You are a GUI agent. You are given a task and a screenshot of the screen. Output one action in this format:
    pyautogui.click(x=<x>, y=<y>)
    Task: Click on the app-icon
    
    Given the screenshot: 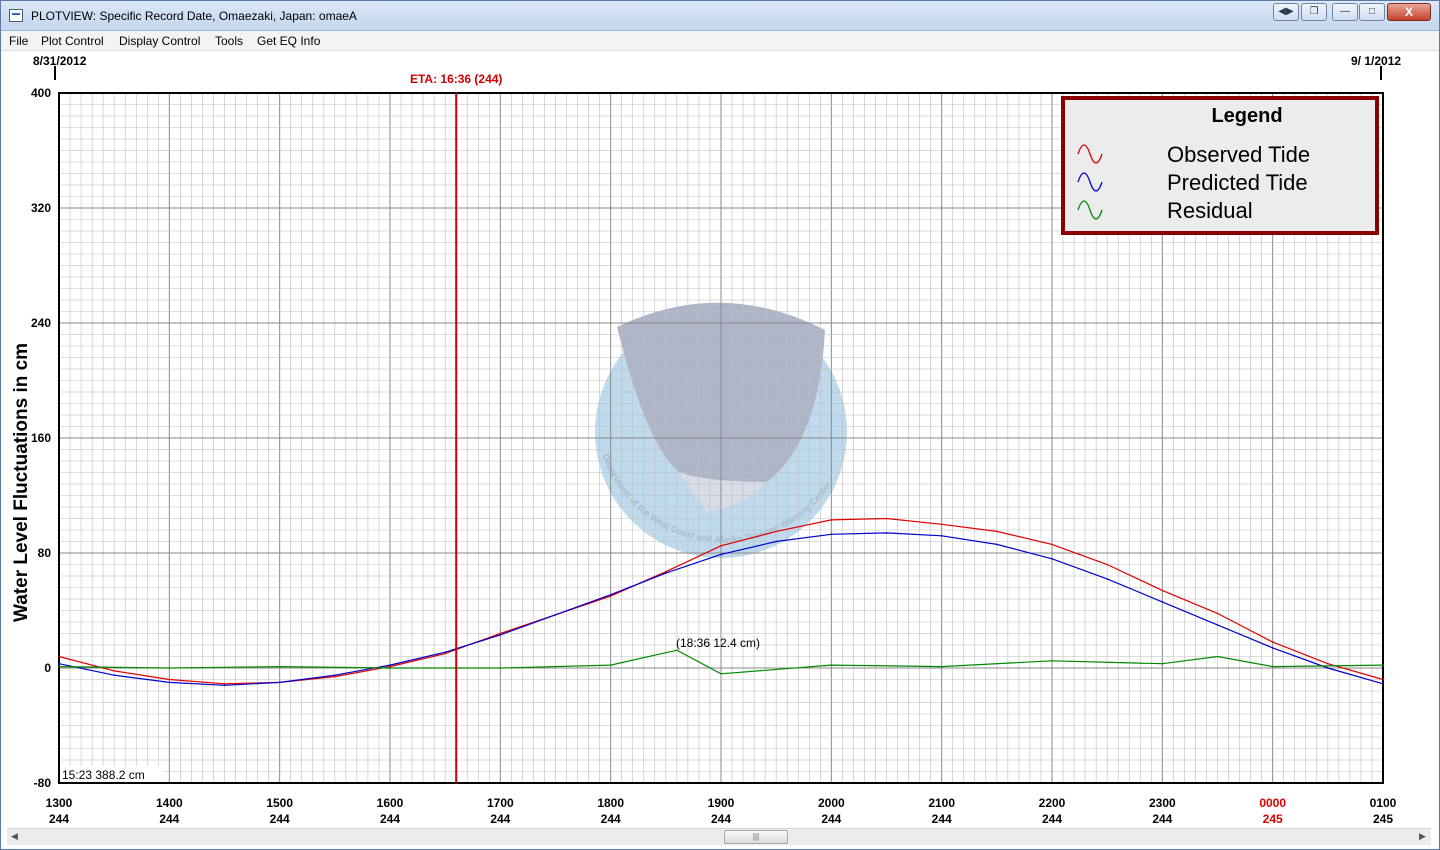 What is the action you would take?
    pyautogui.click(x=16, y=15)
    